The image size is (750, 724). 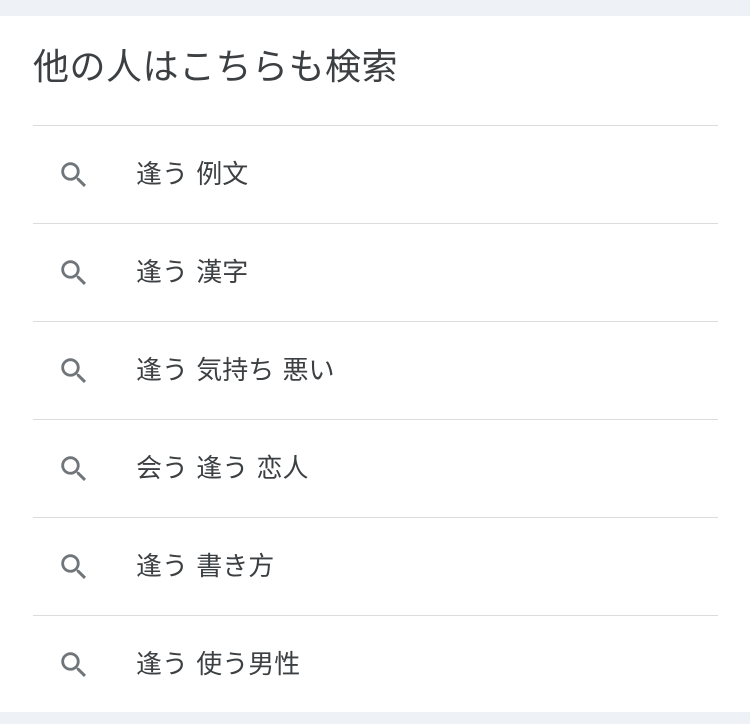 I want to click on related-search-item: 逢う 書き方, so click(x=375, y=566).